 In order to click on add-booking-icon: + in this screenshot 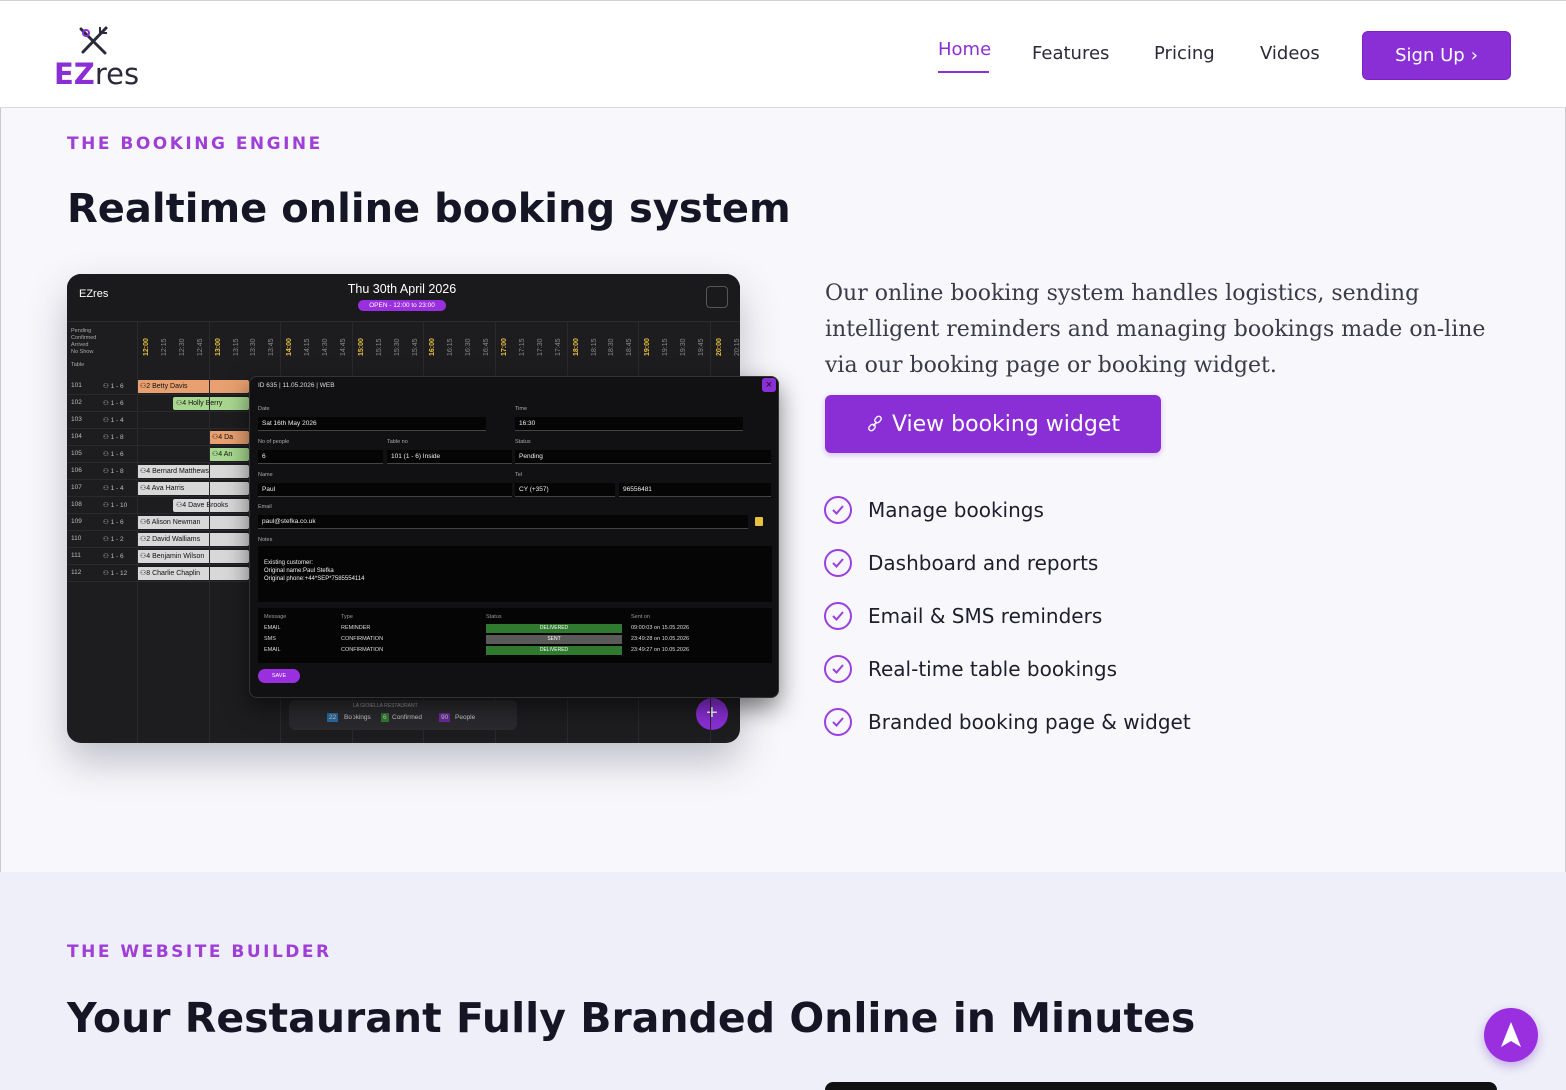, I will do `click(712, 714)`.